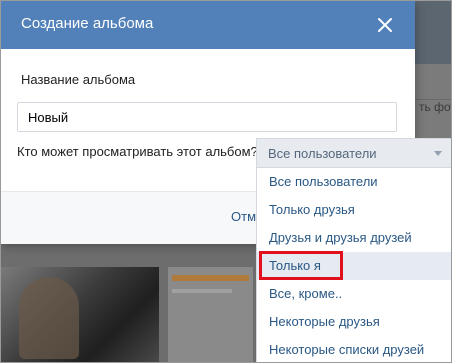 The width and height of the screenshot is (452, 363). I want to click on dialog-header: Создание альбома, so click(208, 25).